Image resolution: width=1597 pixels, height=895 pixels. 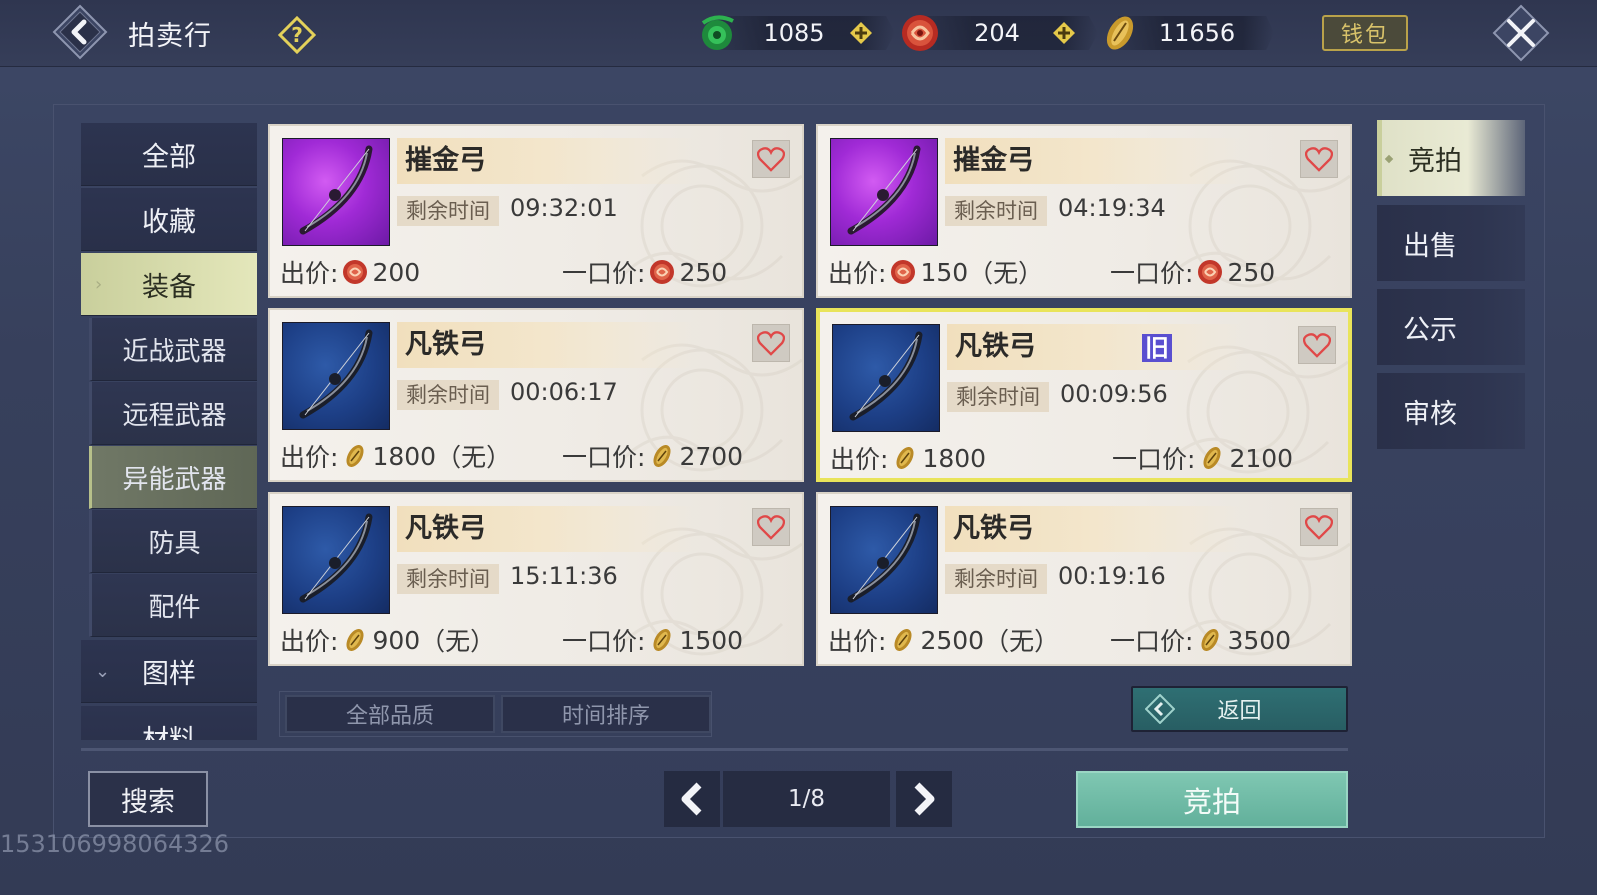 I want to click on category-ranged-weapons: 远程武器, so click(x=173, y=413).